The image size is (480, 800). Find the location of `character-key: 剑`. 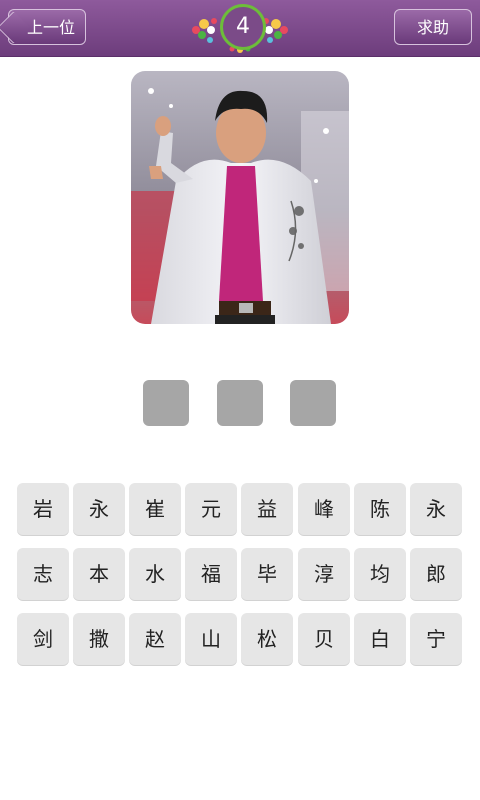

character-key: 剑 is located at coordinates (43, 639).